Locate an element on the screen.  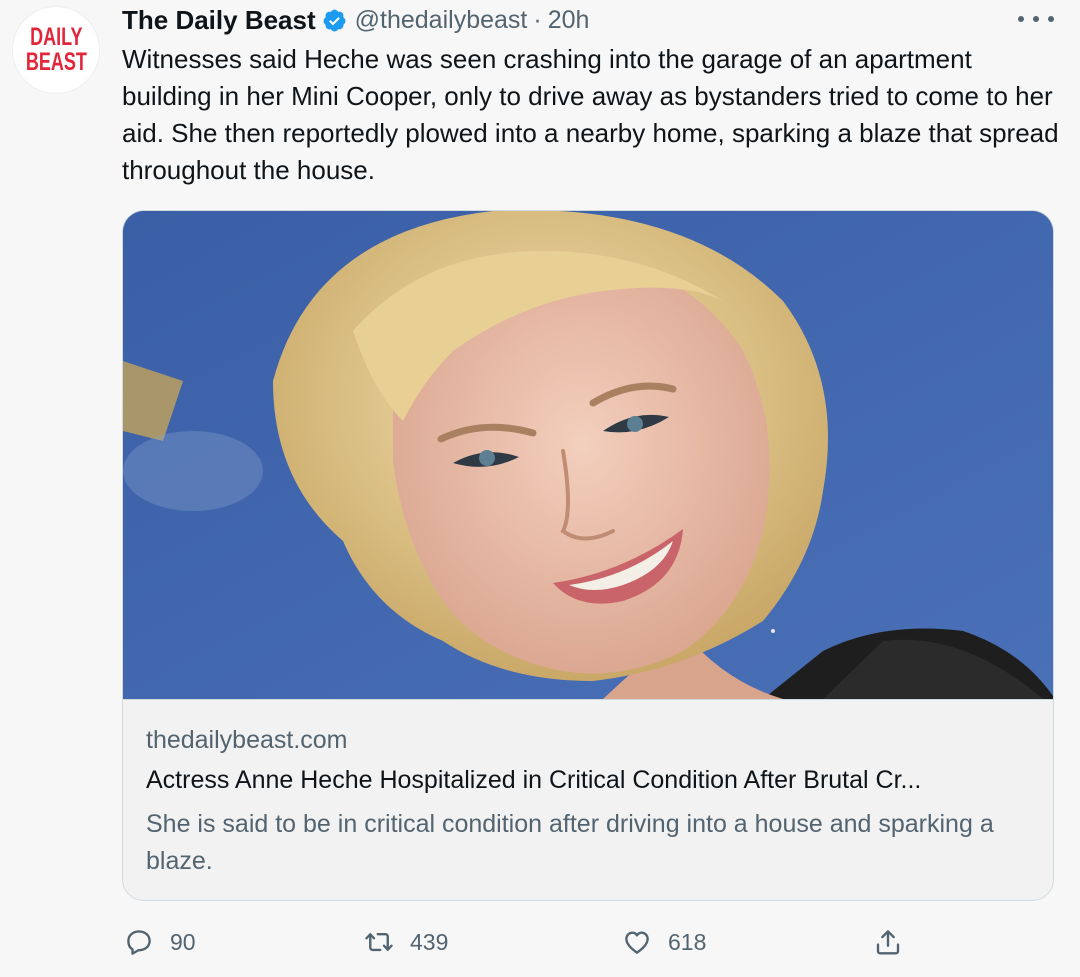
handle: @thedailybeast is located at coordinates (441, 20).